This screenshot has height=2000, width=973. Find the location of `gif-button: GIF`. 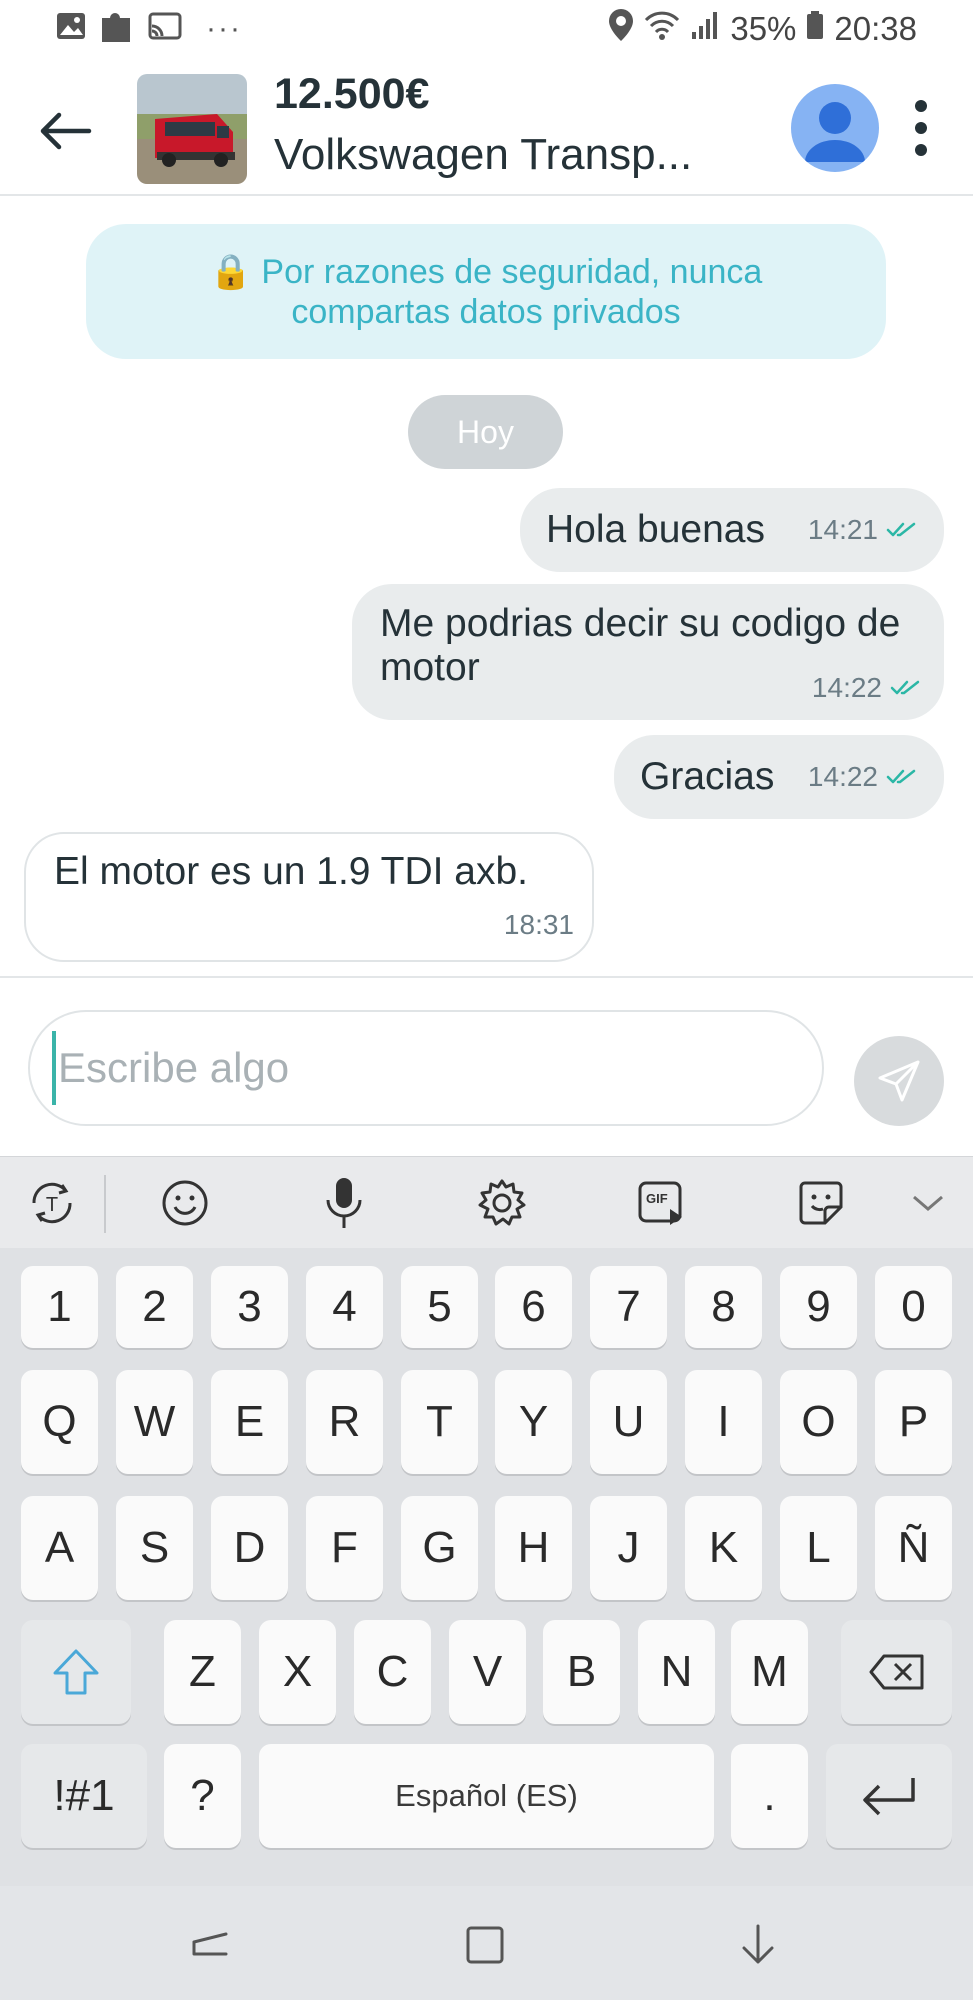

gif-button: GIF is located at coordinates (662, 1203).